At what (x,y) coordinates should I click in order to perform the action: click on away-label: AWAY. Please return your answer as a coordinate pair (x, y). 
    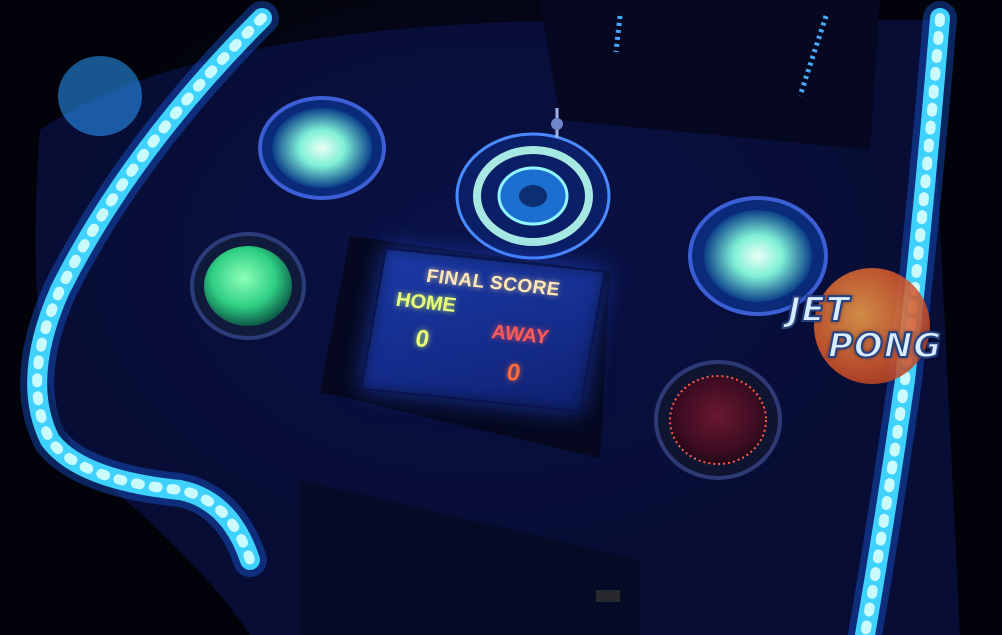
    Looking at the image, I should click on (520, 335).